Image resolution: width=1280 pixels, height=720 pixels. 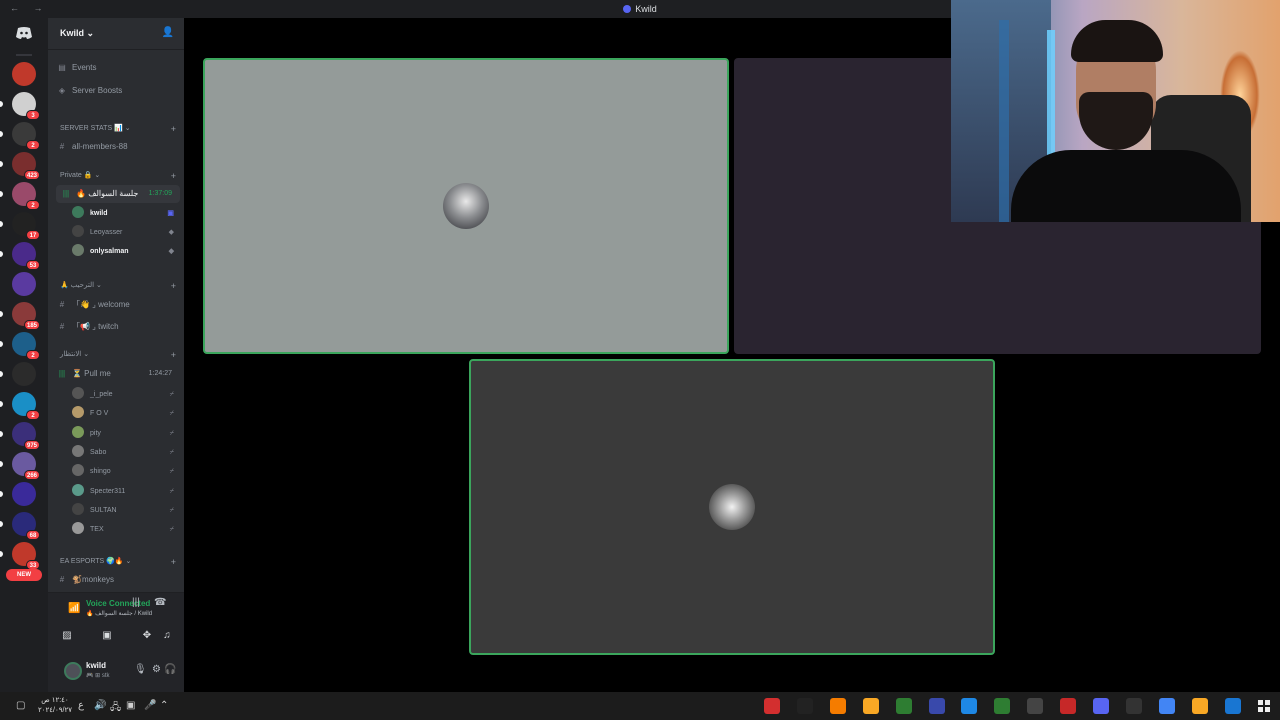 What do you see at coordinates (126, 511) in the screenshot?
I see `voice-user: SULTAN ⌿` at bounding box center [126, 511].